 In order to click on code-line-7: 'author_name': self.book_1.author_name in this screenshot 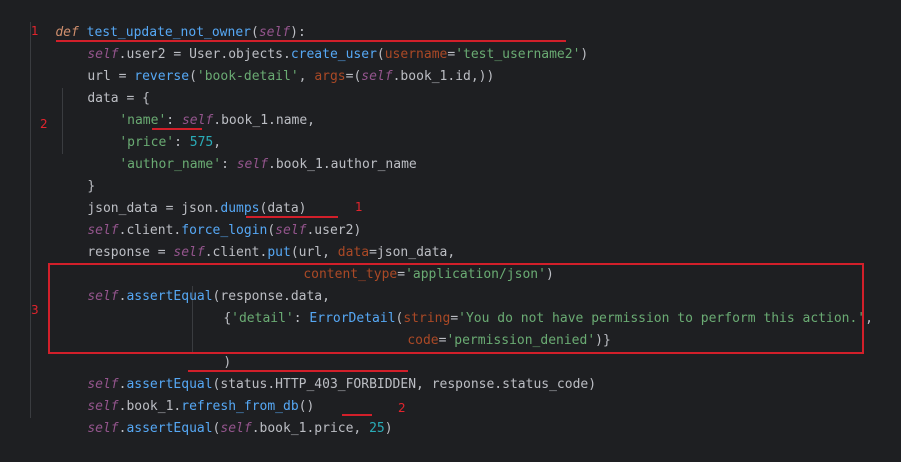, I will do `click(252, 152)`.